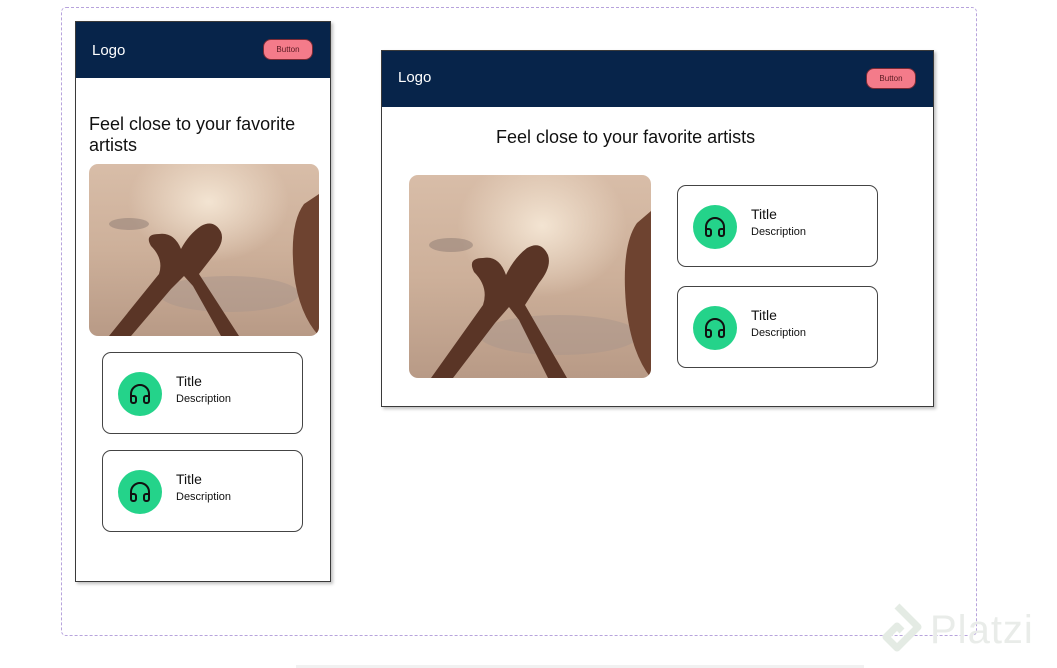  I want to click on mobile-navbar: Logo Button, so click(203, 50).